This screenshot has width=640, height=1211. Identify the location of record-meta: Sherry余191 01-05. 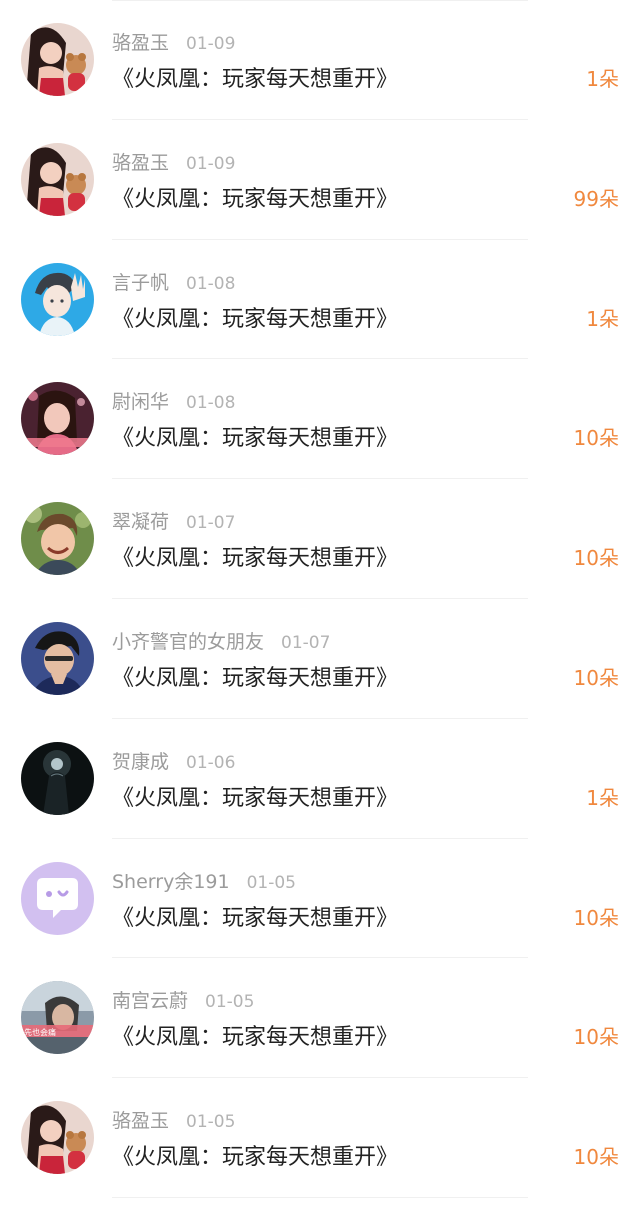
(204, 880).